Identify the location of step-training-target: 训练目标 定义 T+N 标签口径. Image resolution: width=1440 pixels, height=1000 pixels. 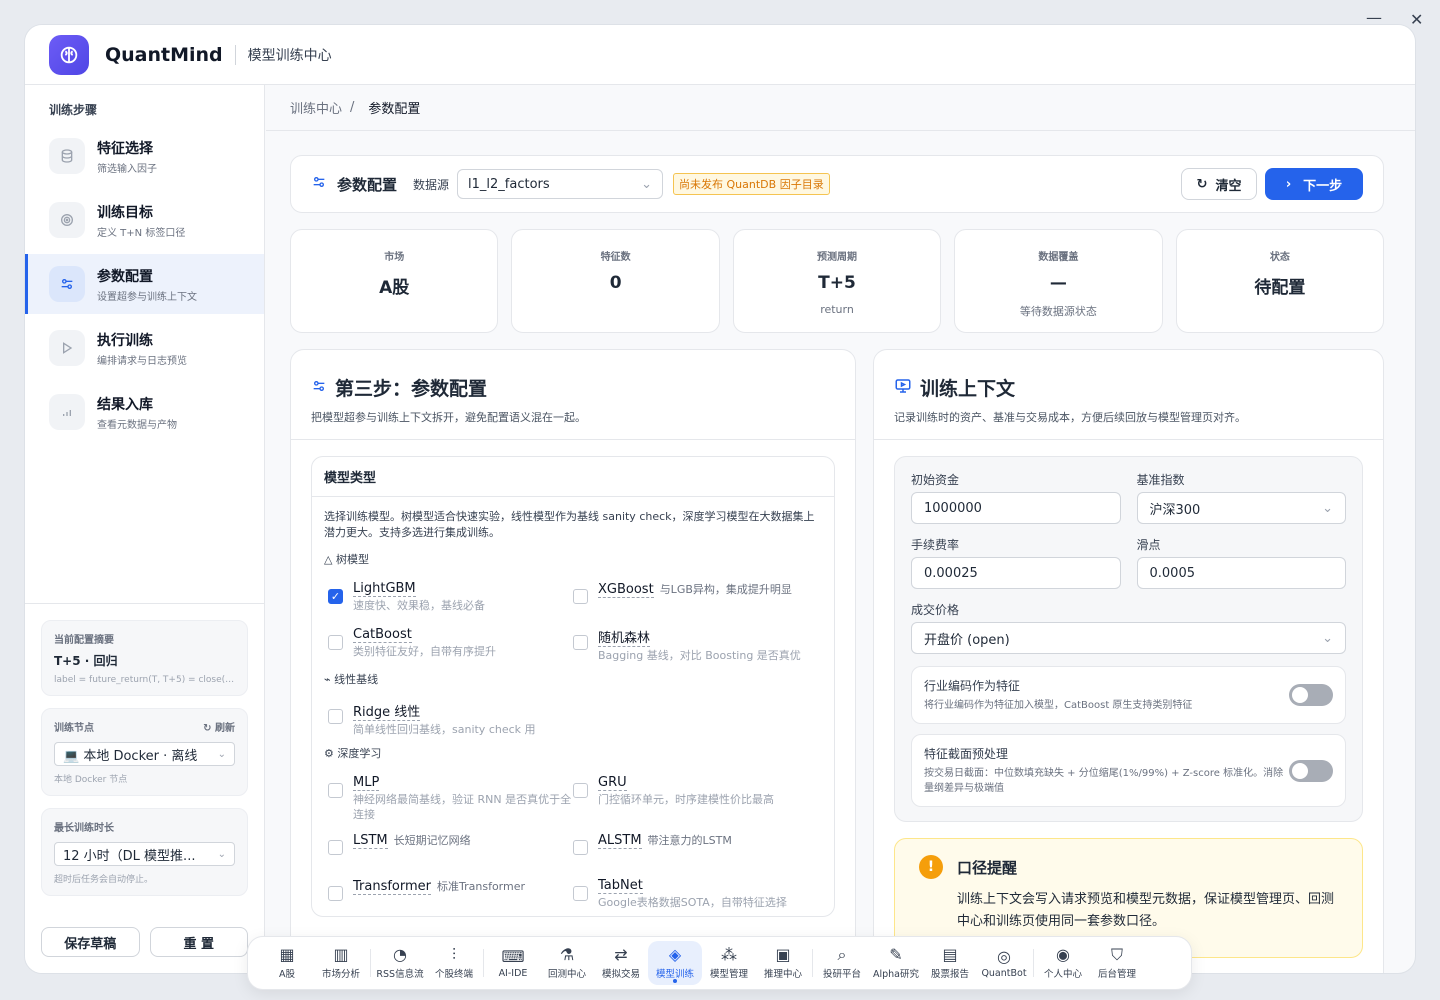
(144, 220).